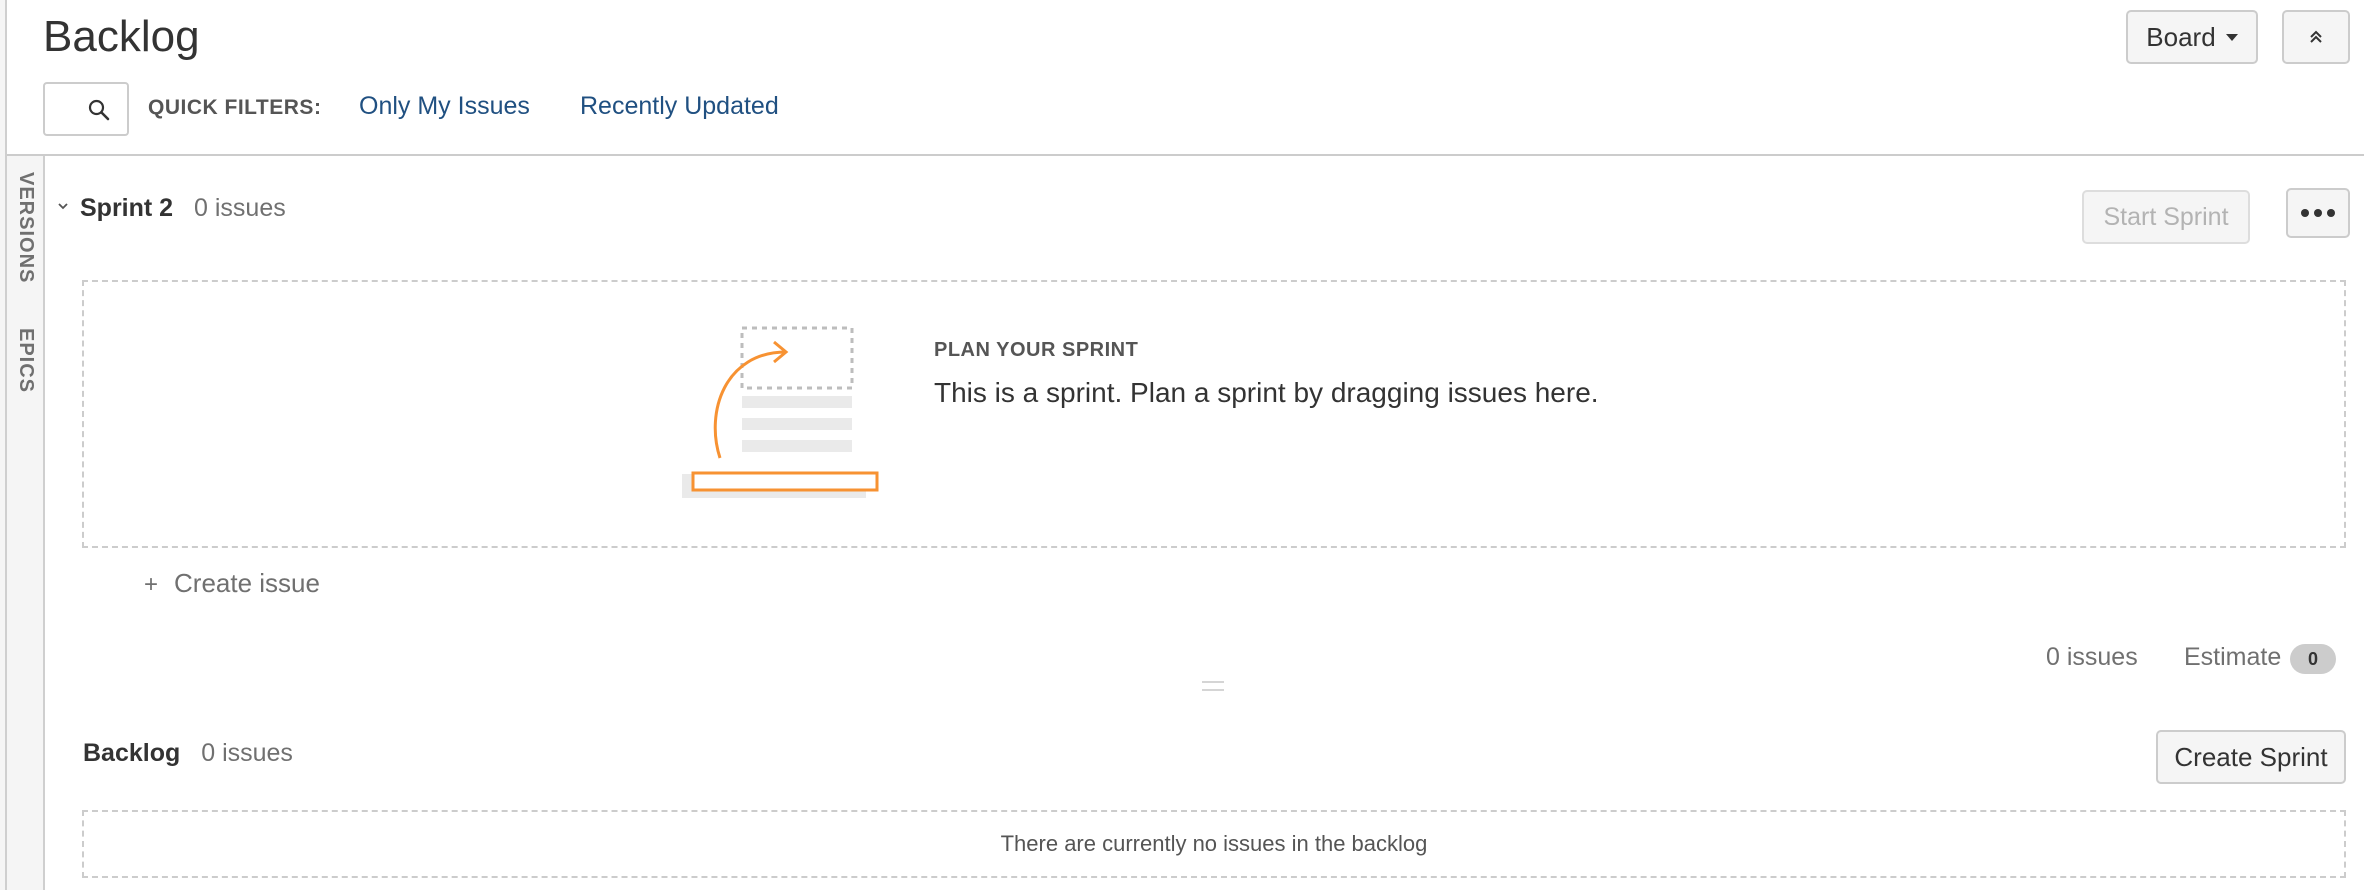 The height and width of the screenshot is (890, 2364). What do you see at coordinates (25, 360) in the screenshot?
I see `epics-tab: EPICS` at bounding box center [25, 360].